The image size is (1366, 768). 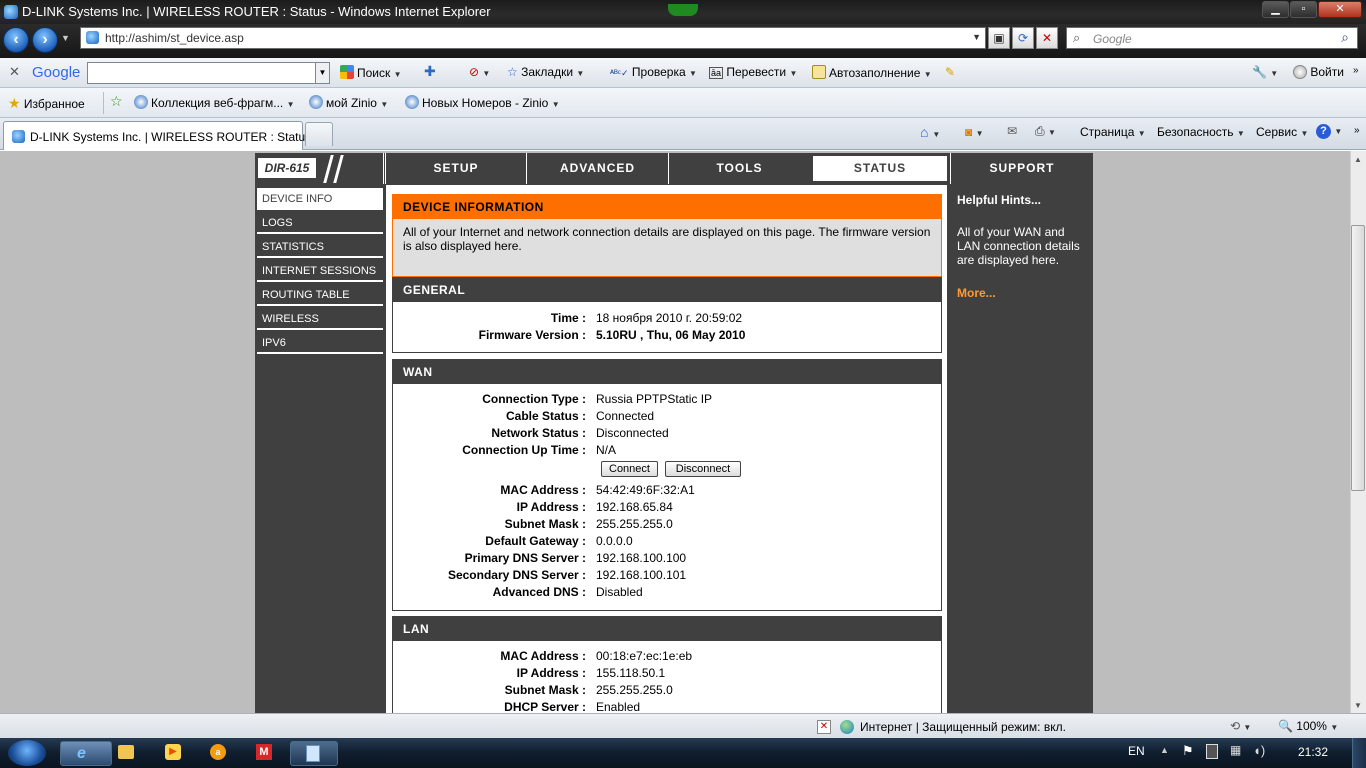 What do you see at coordinates (320, 271) in the screenshot?
I see `nav-internet-sessions: INTERNET SESSIONS` at bounding box center [320, 271].